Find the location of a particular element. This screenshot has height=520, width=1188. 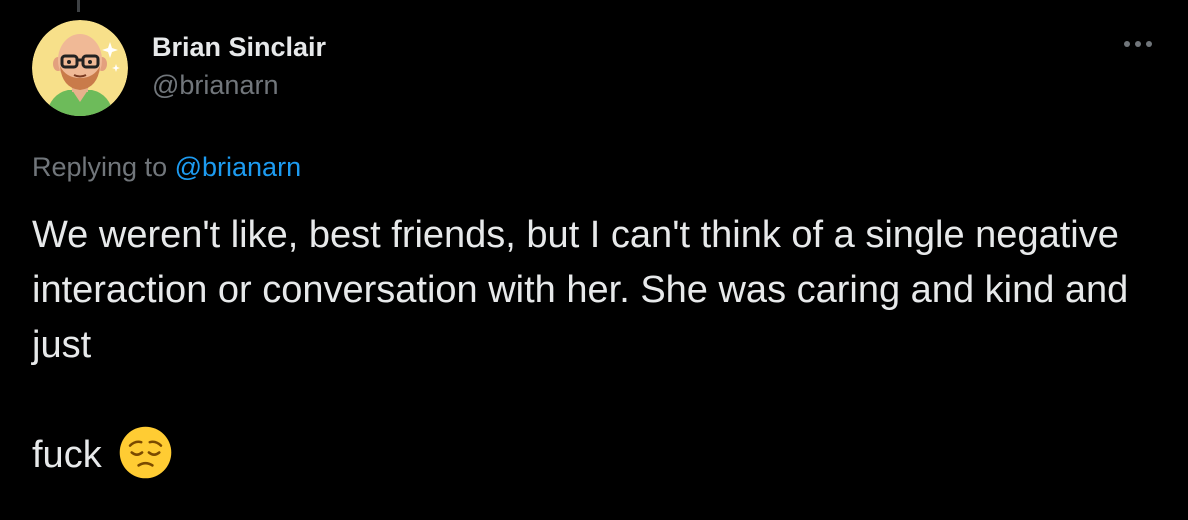

author-info: Brian Sinclair @brianarn is located at coordinates (239, 66).